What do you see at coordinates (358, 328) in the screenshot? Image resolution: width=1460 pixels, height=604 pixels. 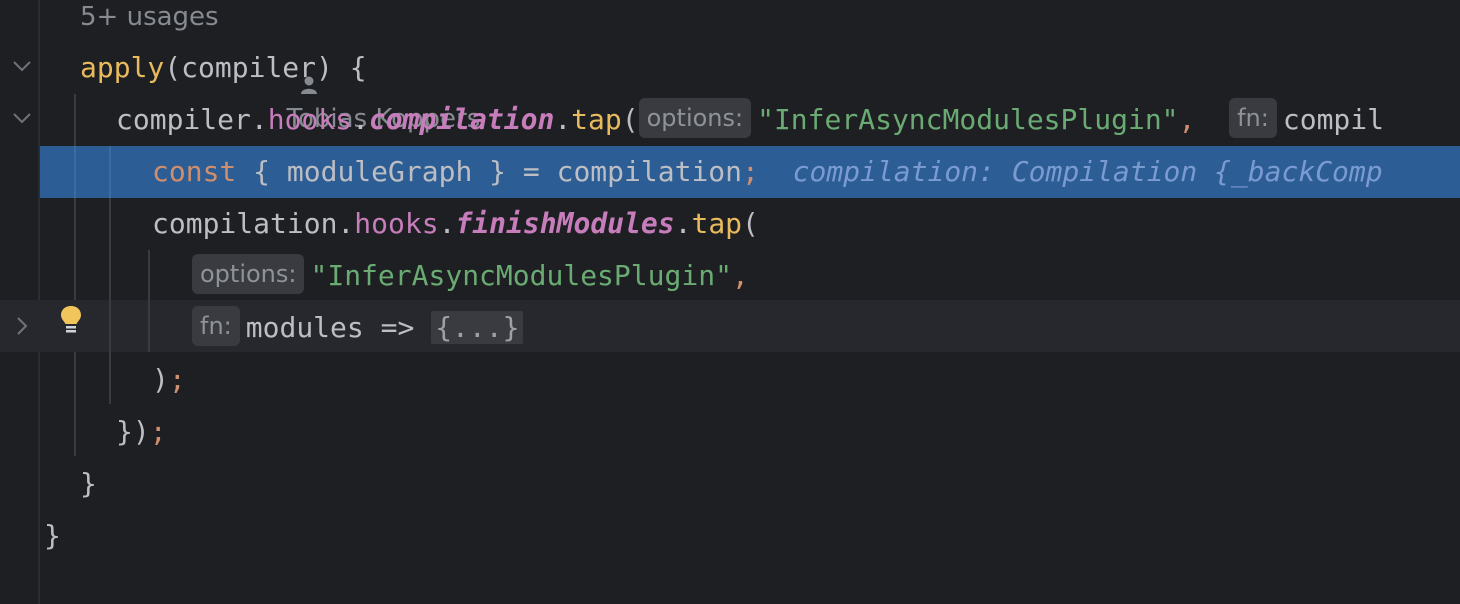 I see `code-line-6: fn: modules => {...}` at bounding box center [358, 328].